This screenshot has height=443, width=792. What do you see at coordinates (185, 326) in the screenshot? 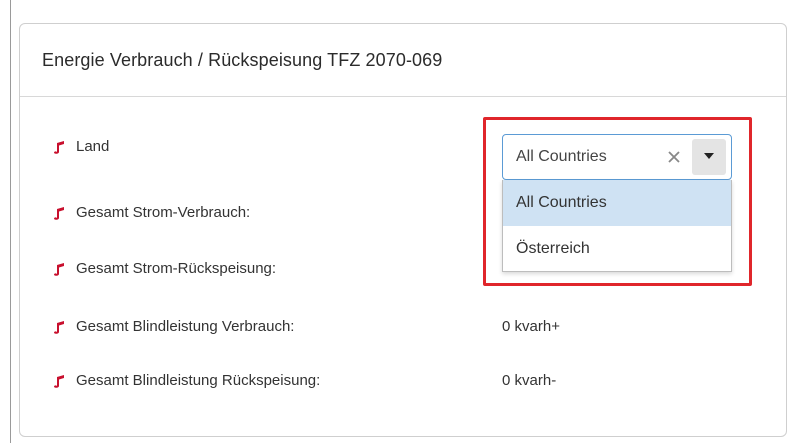
I see `row-label: Gesamt Blindleistung Verbrauch:` at bounding box center [185, 326].